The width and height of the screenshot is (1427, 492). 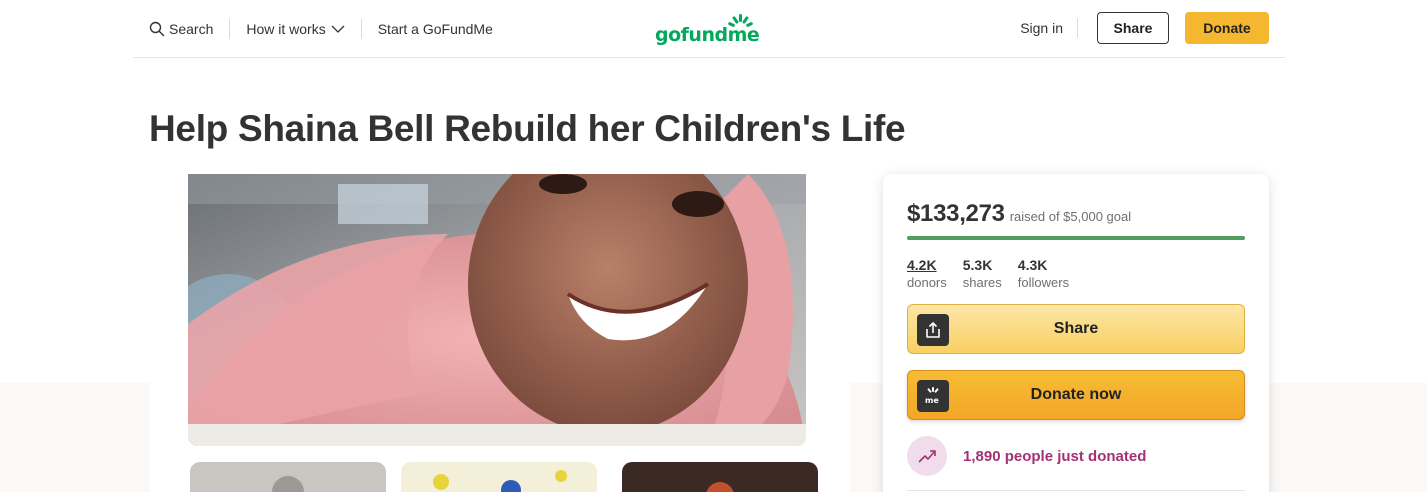 What do you see at coordinates (1055, 456) in the screenshot?
I see `recent-donations-text: 1,890 people just donated` at bounding box center [1055, 456].